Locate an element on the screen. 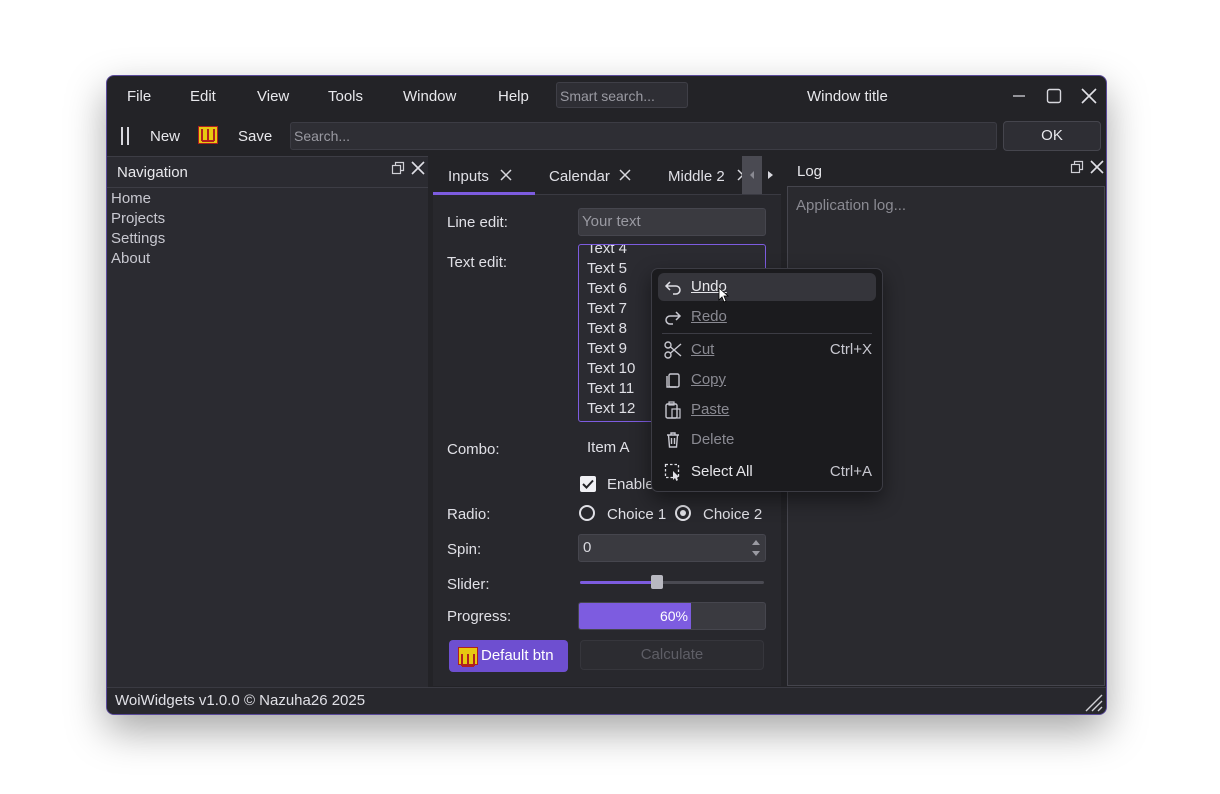 The height and width of the screenshot is (794, 1220). chevron-right-icon is located at coordinates (770, 175).